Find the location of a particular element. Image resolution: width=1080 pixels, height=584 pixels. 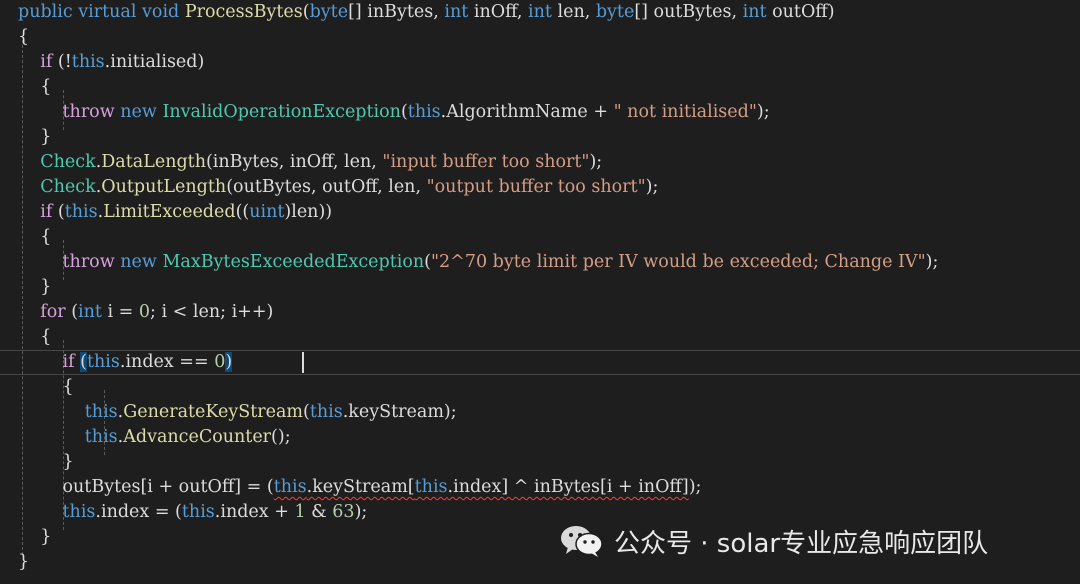

code-line: this.AdvanceCounter(); is located at coordinates (154, 437).